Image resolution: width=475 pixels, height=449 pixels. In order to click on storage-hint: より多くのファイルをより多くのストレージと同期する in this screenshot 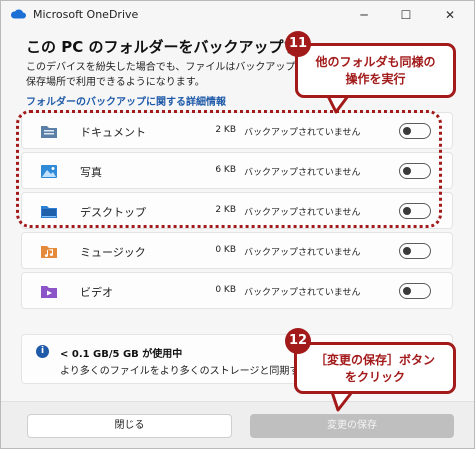, I will do `click(185, 371)`.